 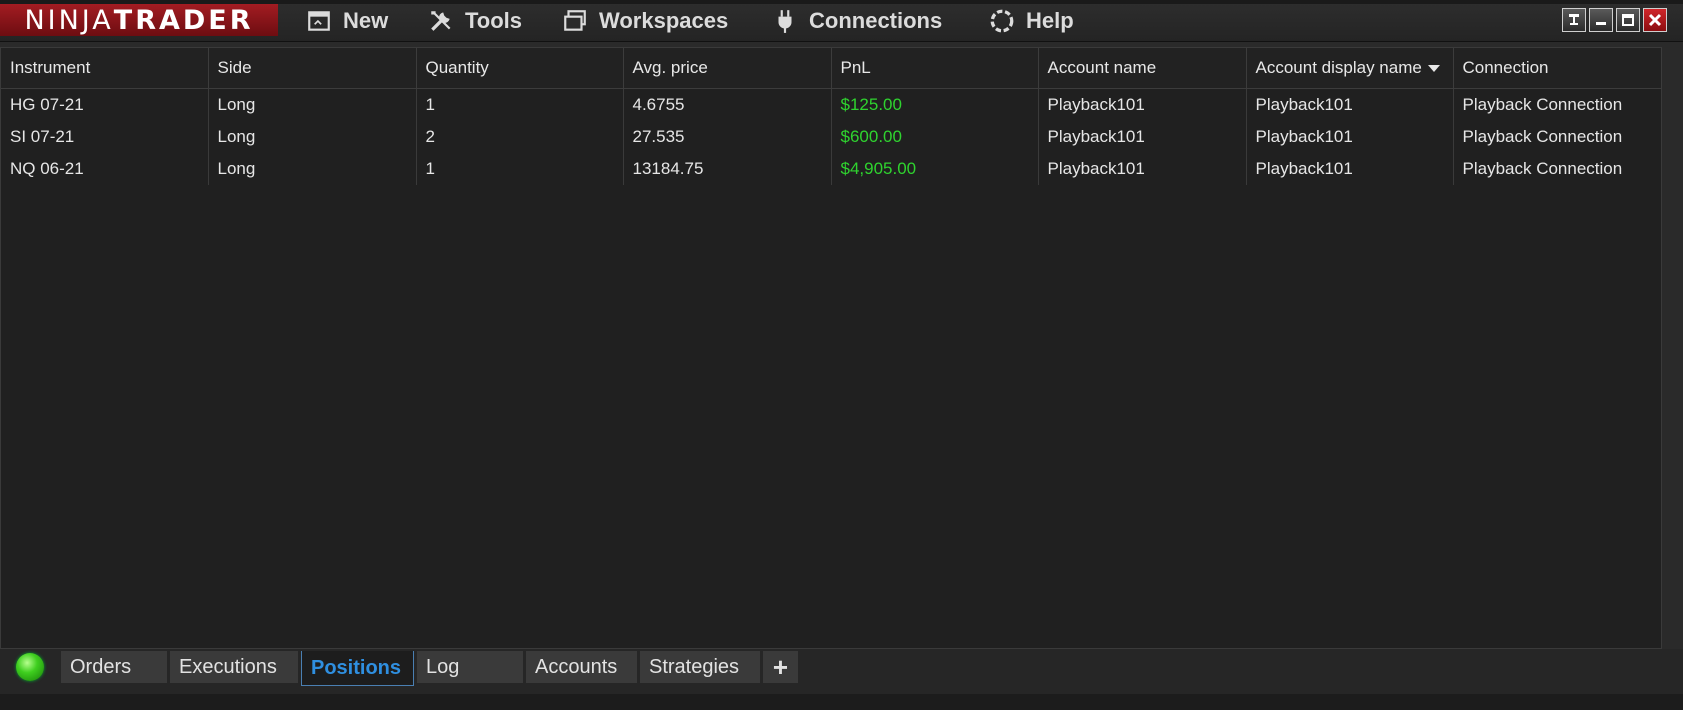 I want to click on maximize-icon, so click(x=1628, y=20).